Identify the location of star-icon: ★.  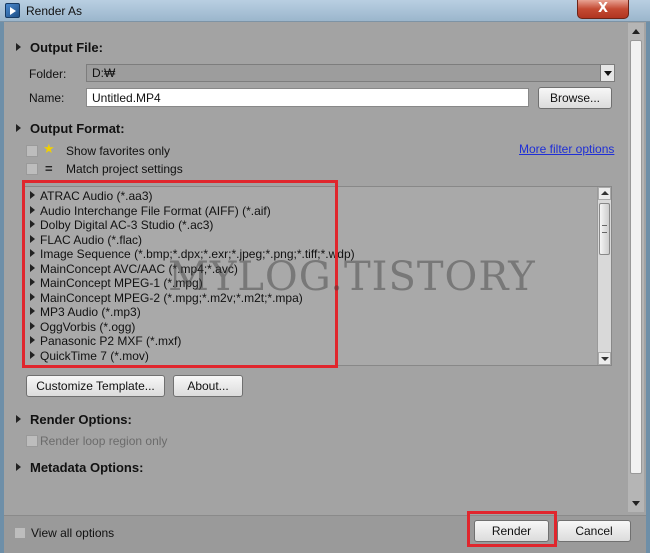
(49, 148).